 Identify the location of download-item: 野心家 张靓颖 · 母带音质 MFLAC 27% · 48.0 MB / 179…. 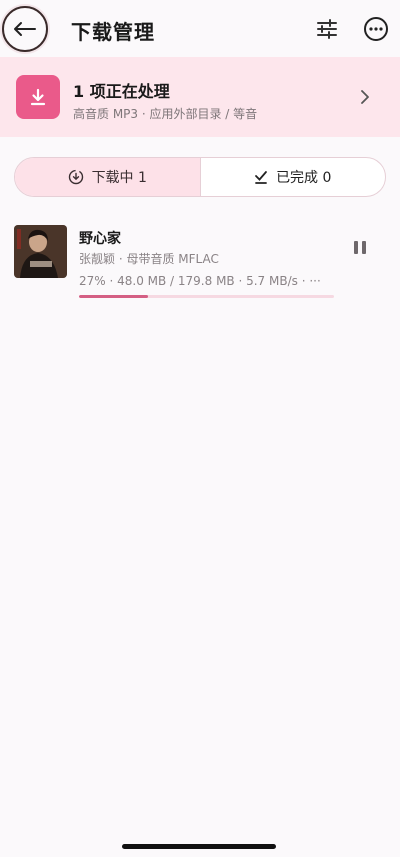
(200, 264).